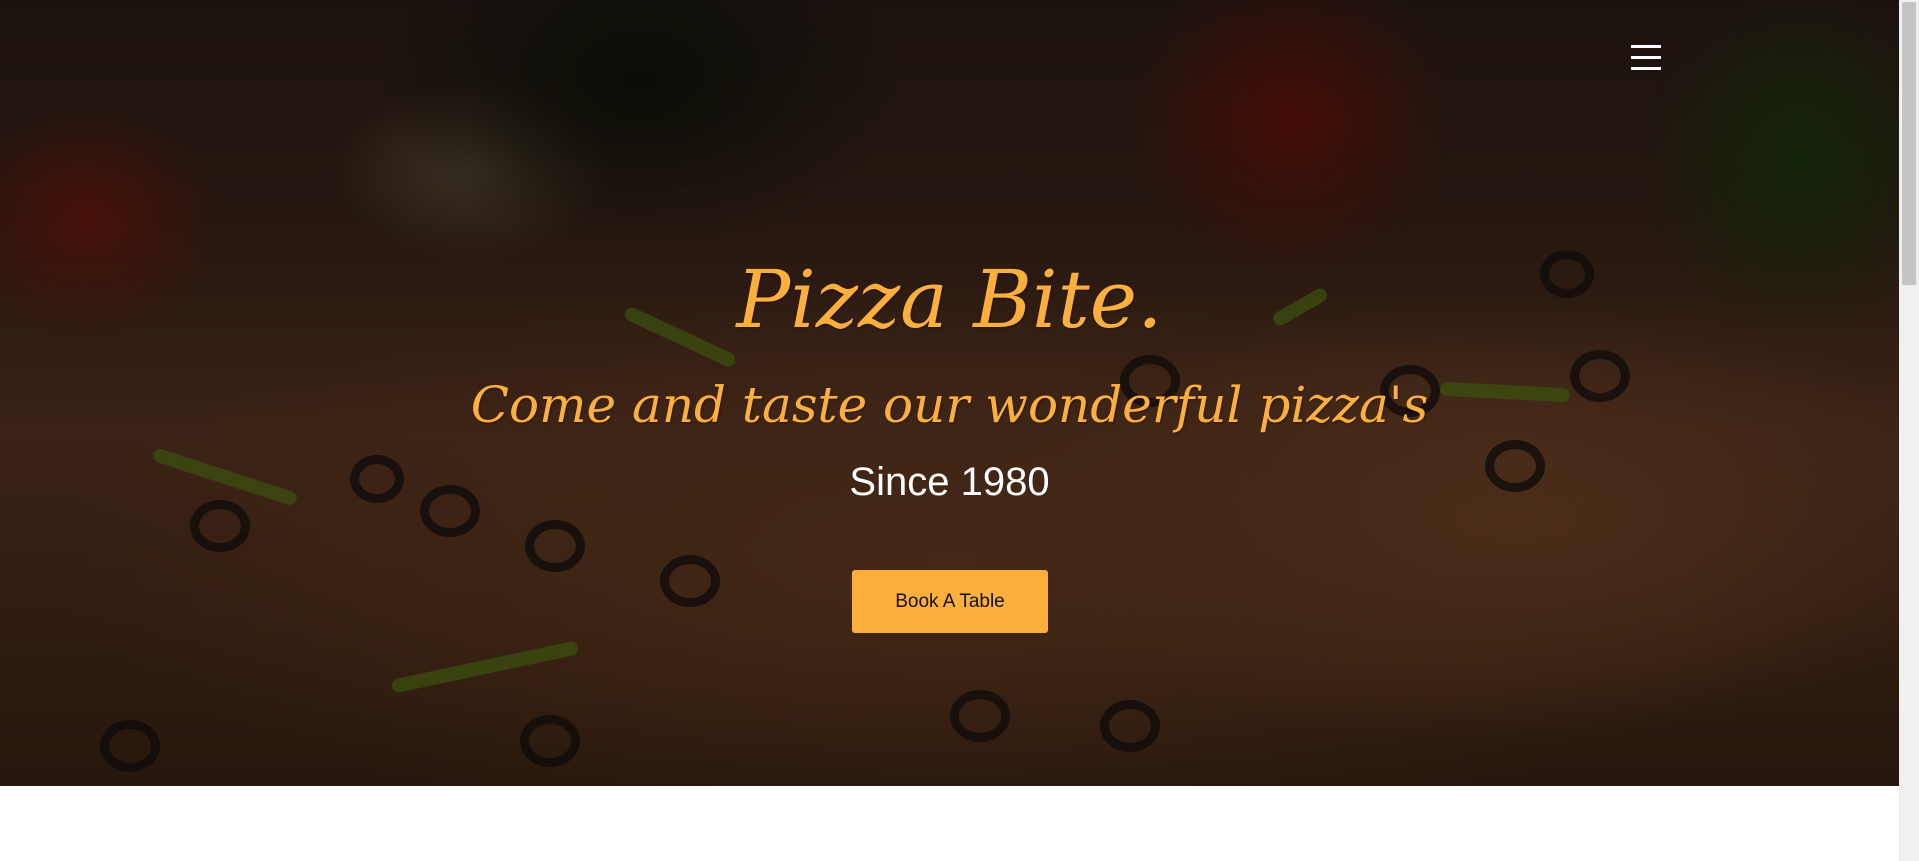  Describe the element at coordinates (1909, 143) in the screenshot. I see `scrollbar-thumb` at that location.